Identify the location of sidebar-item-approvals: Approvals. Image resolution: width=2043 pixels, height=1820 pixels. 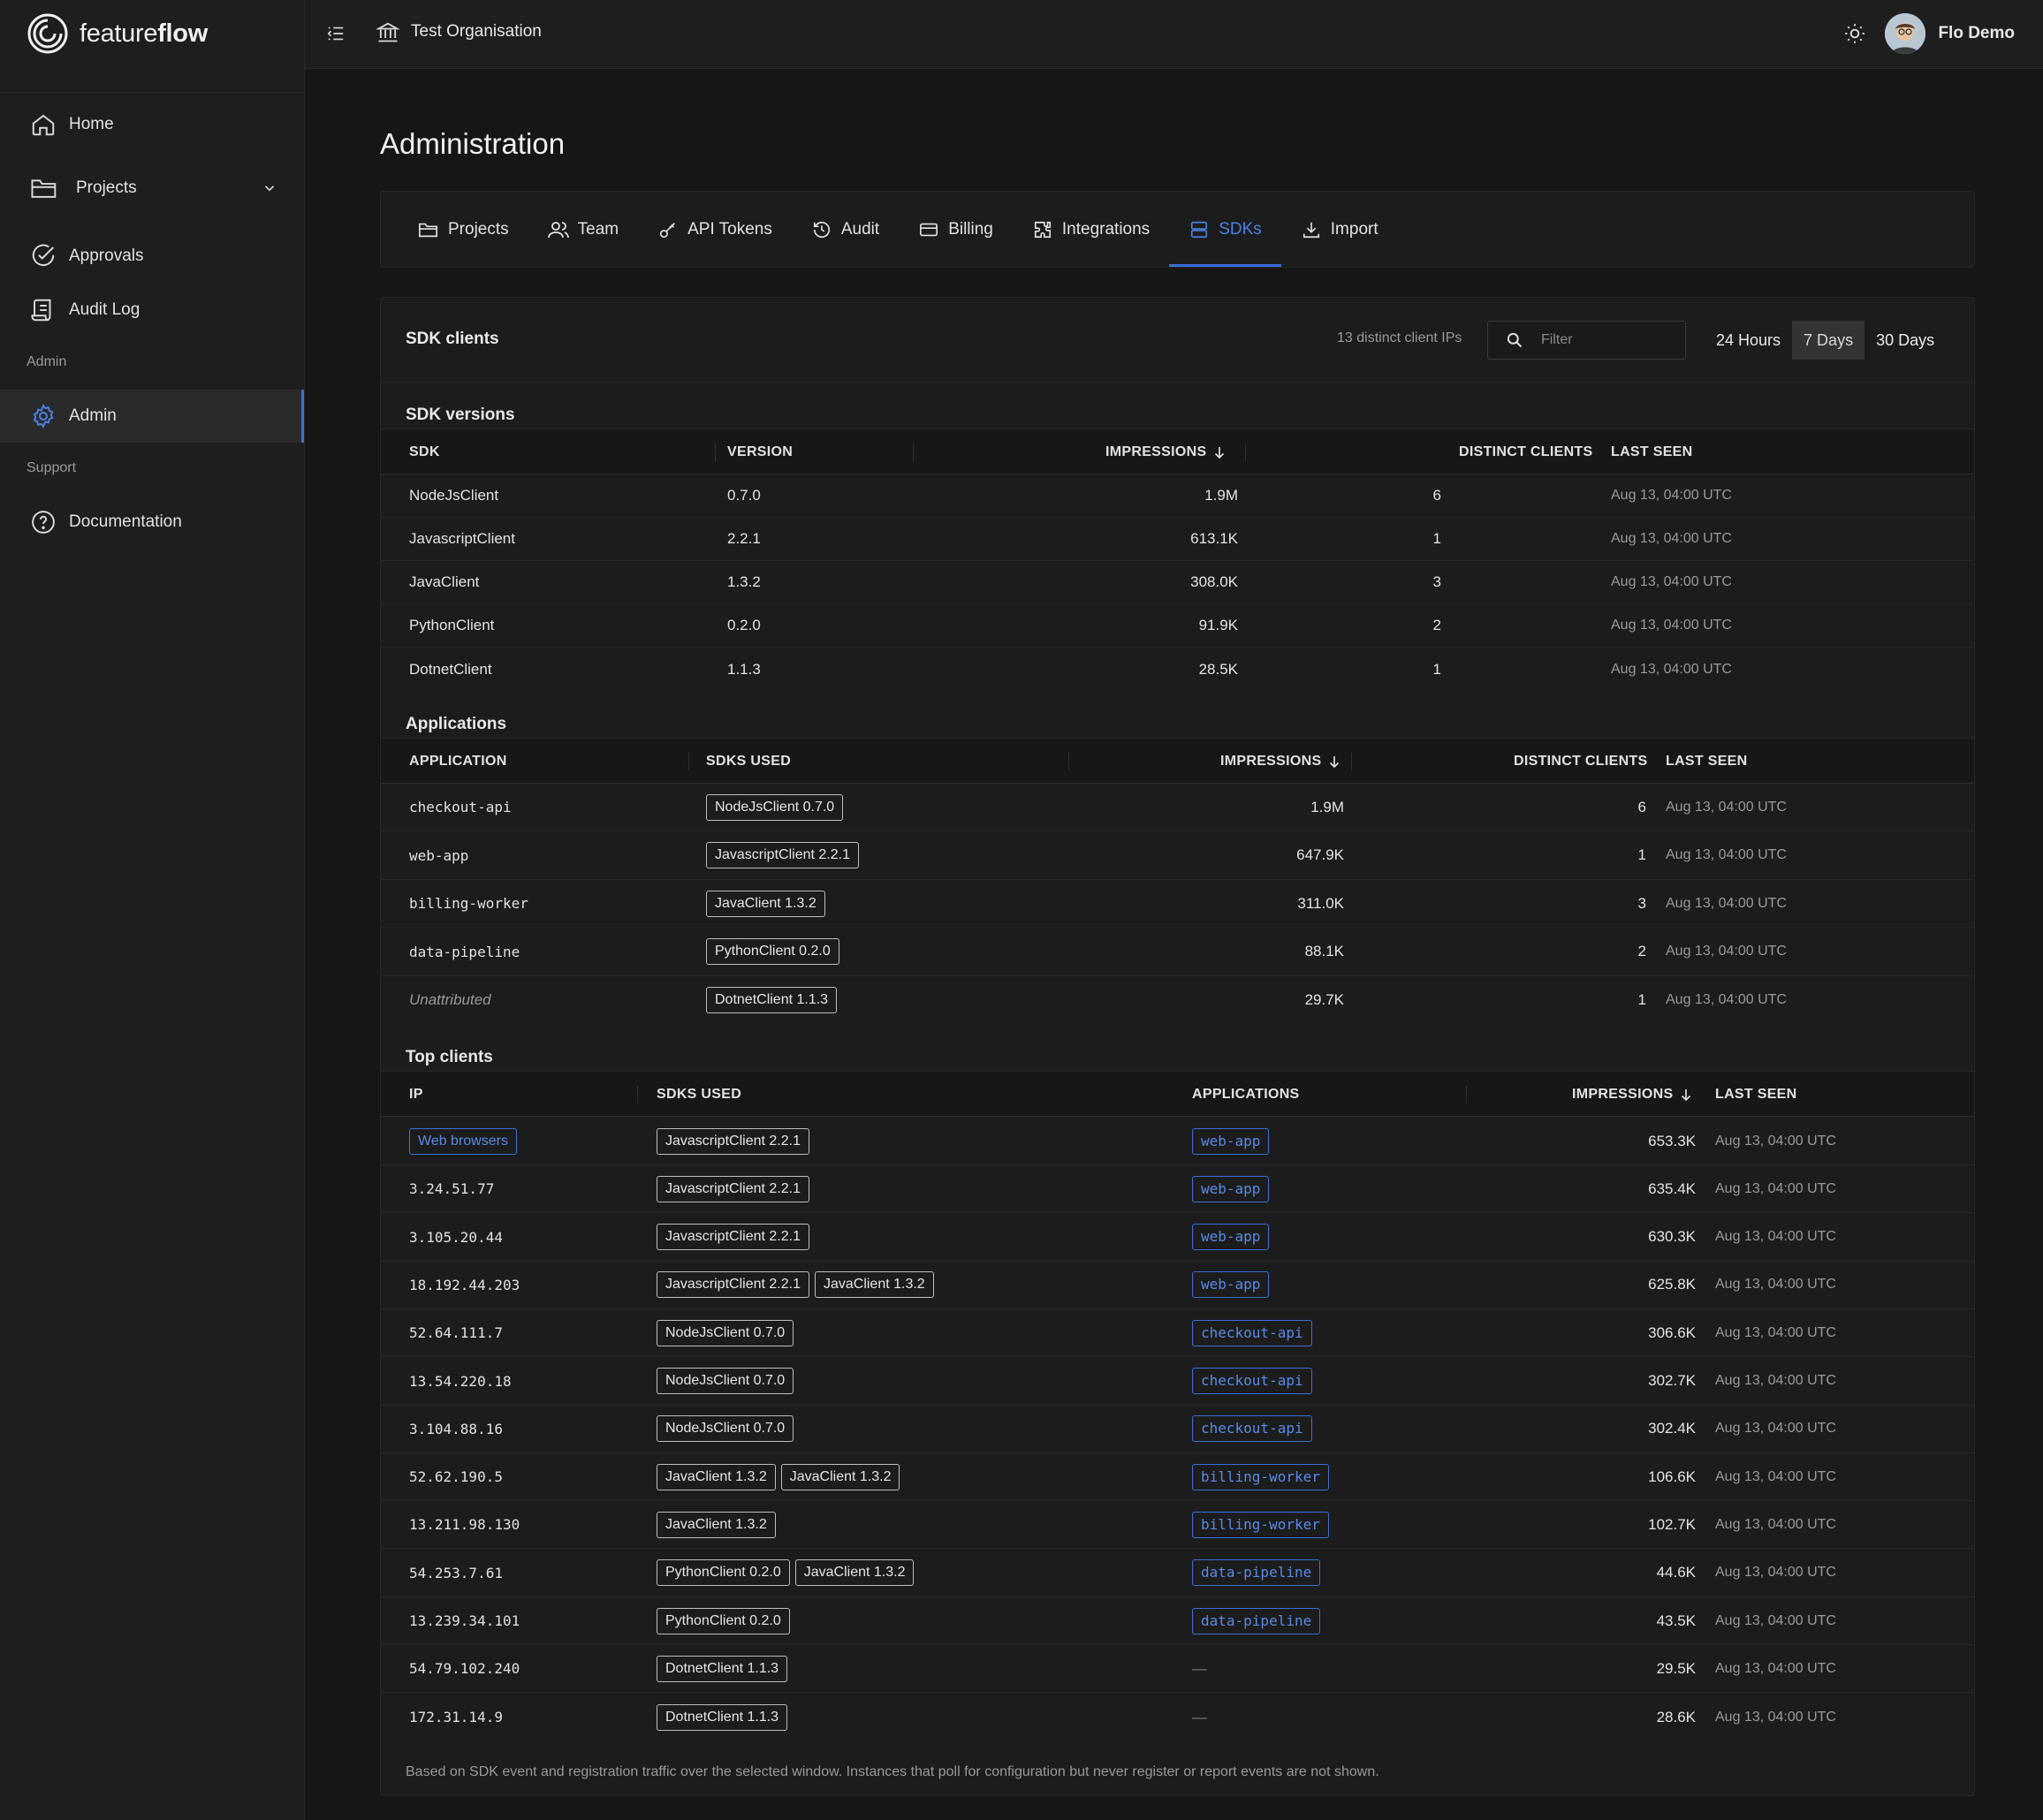
(152, 256).